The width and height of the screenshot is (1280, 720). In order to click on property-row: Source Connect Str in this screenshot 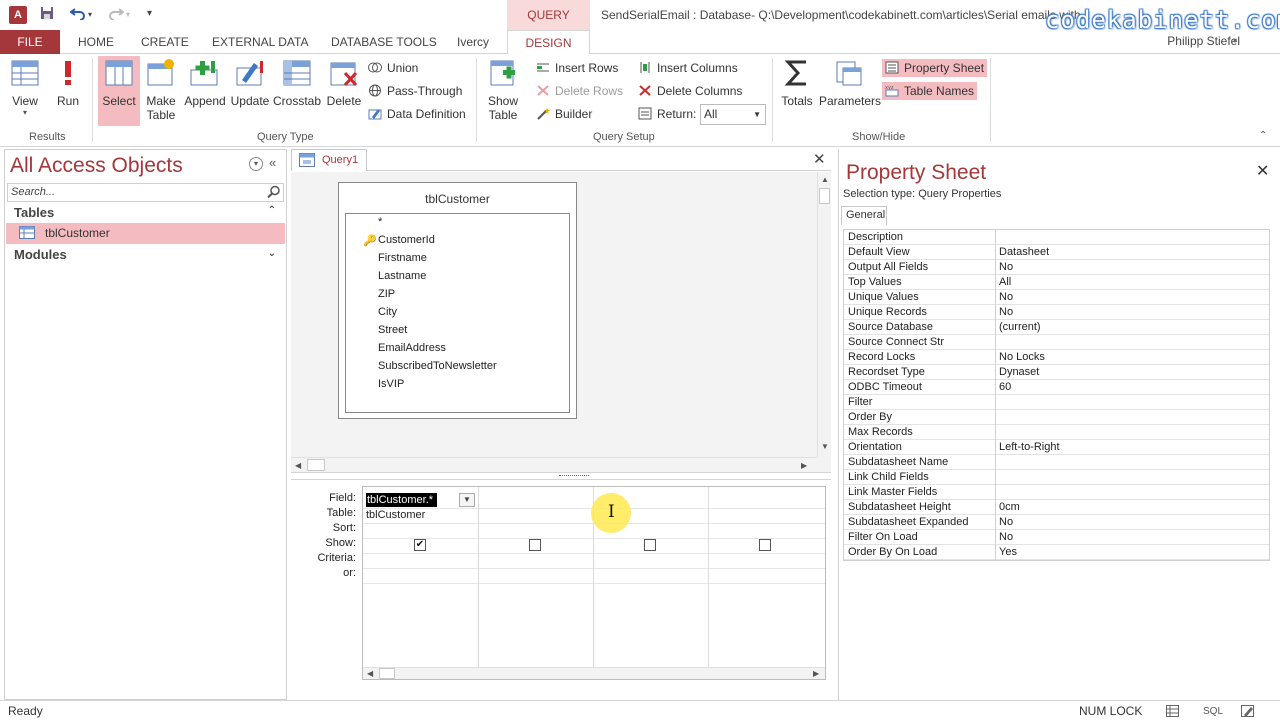, I will do `click(1056, 342)`.